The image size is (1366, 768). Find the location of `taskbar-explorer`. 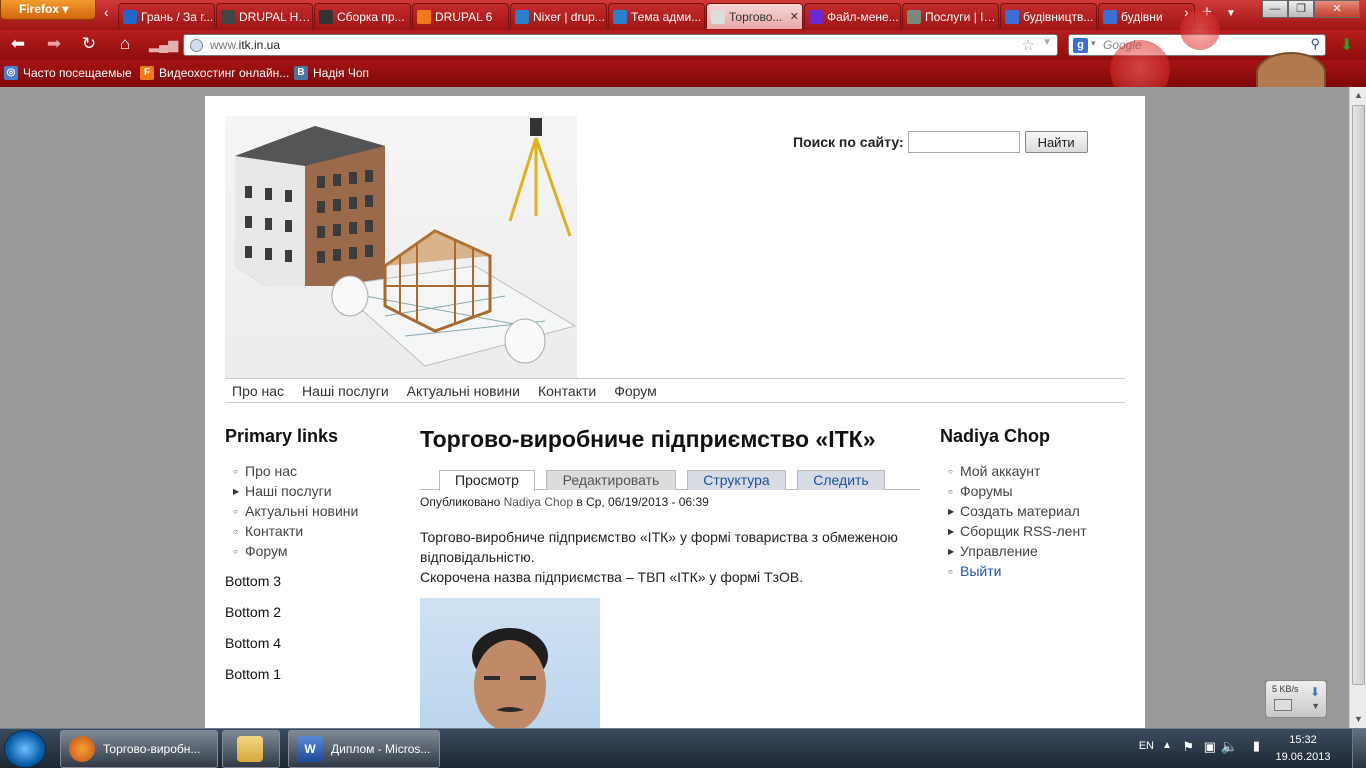

taskbar-explorer is located at coordinates (251, 749).